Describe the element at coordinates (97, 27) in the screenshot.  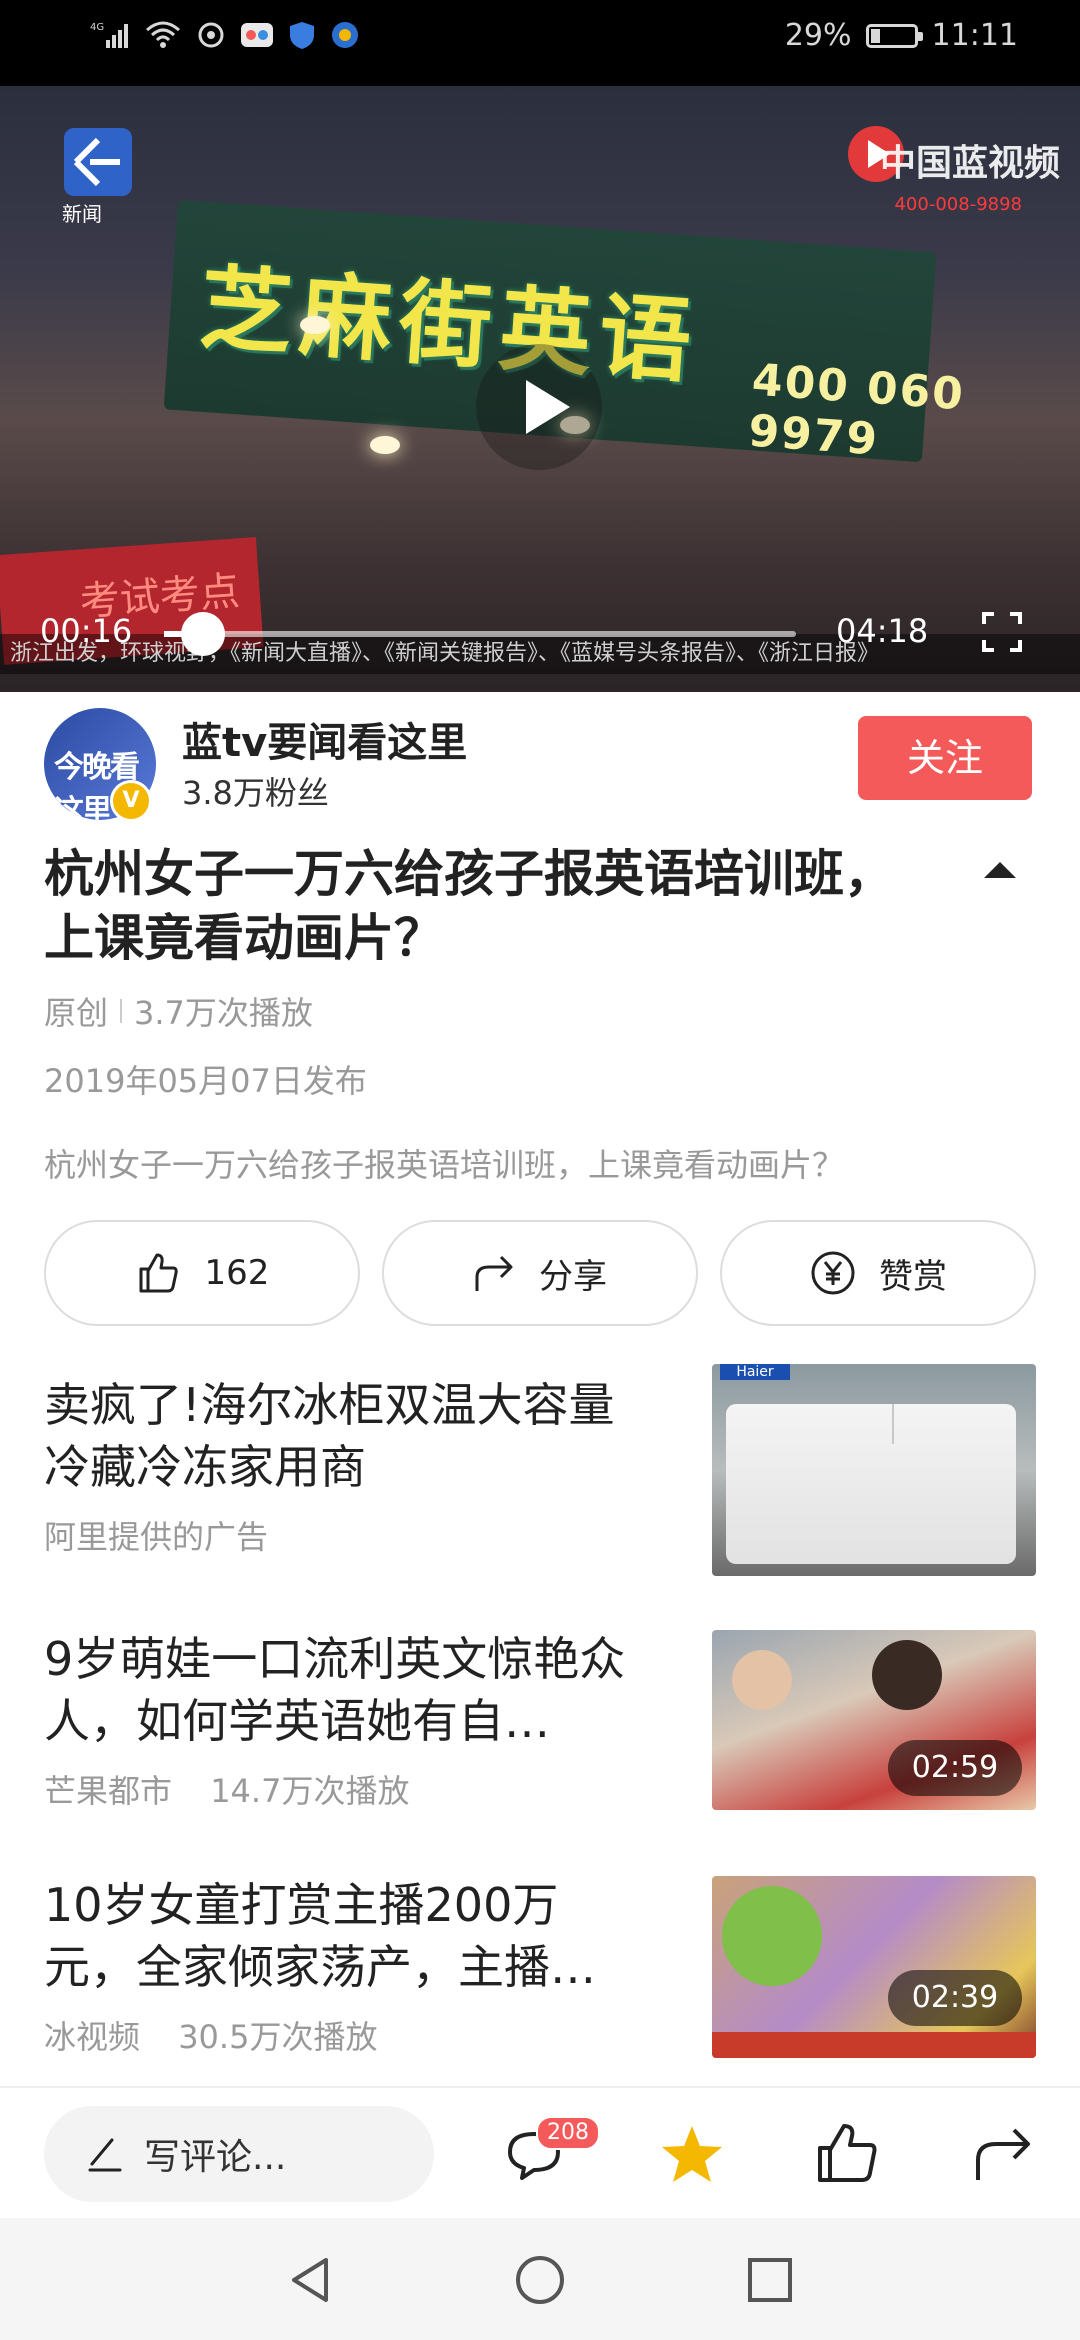
I see `svg-text: 4G` at that location.